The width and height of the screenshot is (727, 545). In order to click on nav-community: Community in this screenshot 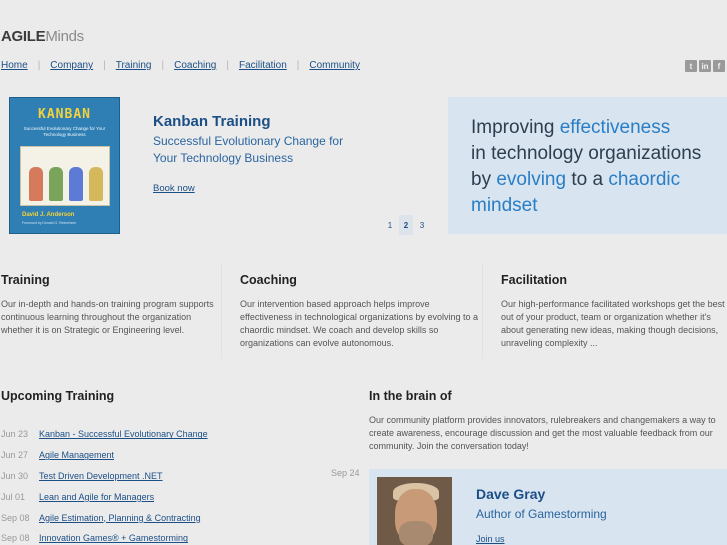, I will do `click(334, 65)`.